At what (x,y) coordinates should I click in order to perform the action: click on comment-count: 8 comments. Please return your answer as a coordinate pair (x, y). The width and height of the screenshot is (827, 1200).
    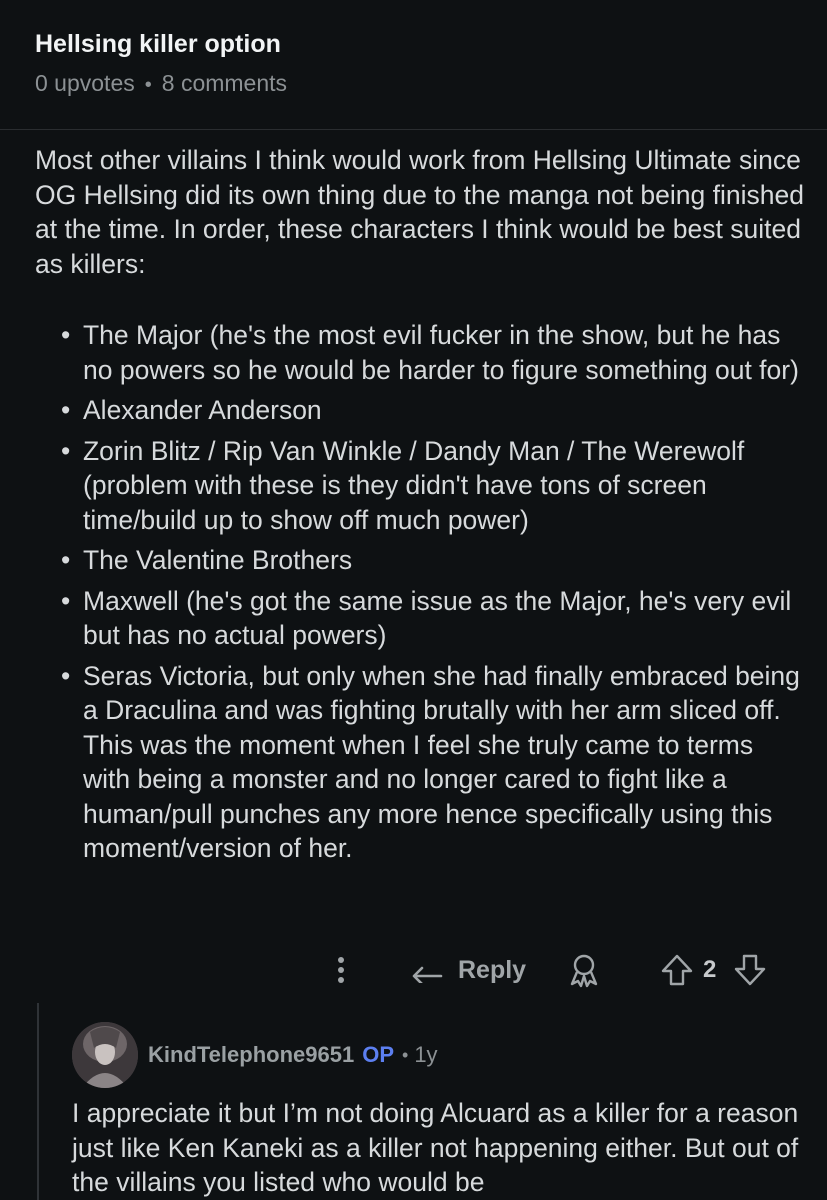
    Looking at the image, I should click on (224, 83).